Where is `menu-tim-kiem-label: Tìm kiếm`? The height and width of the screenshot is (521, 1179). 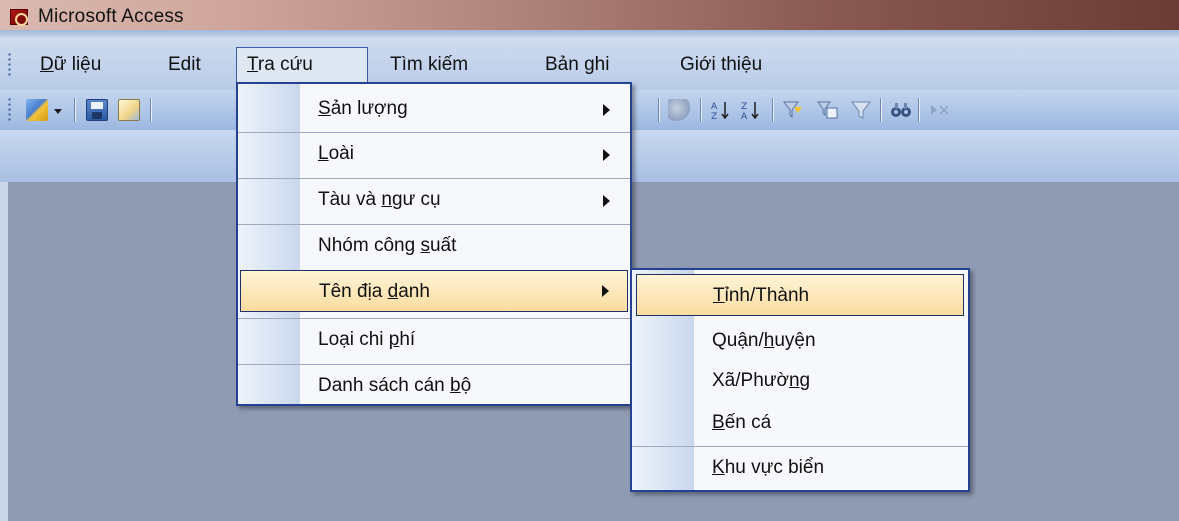 menu-tim-kiem-label: Tìm kiếm is located at coordinates (429, 64).